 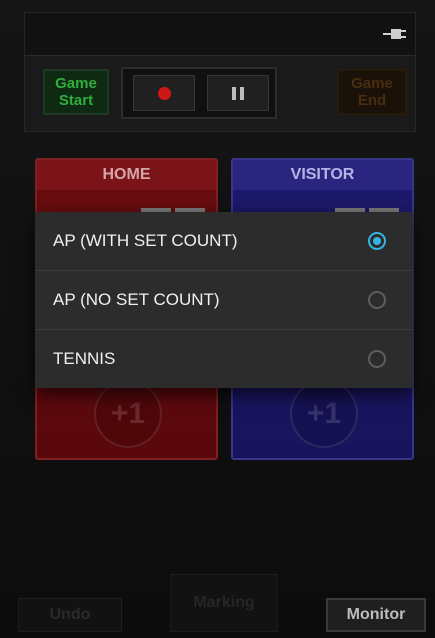 What do you see at coordinates (224, 359) in the screenshot?
I see `option-tennis: TENNIS` at bounding box center [224, 359].